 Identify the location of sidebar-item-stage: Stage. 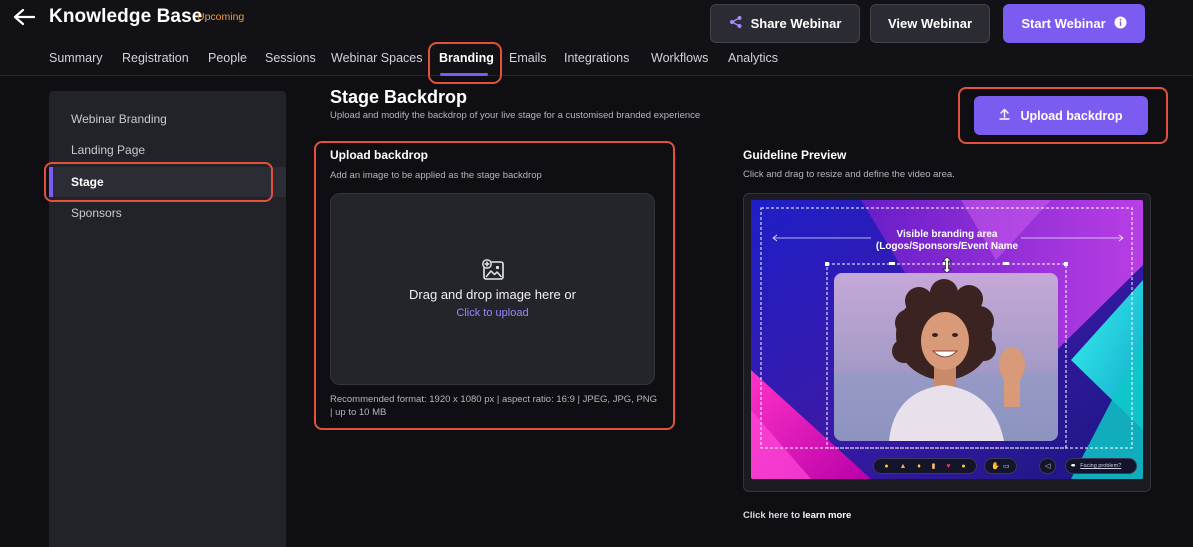
(167, 182).